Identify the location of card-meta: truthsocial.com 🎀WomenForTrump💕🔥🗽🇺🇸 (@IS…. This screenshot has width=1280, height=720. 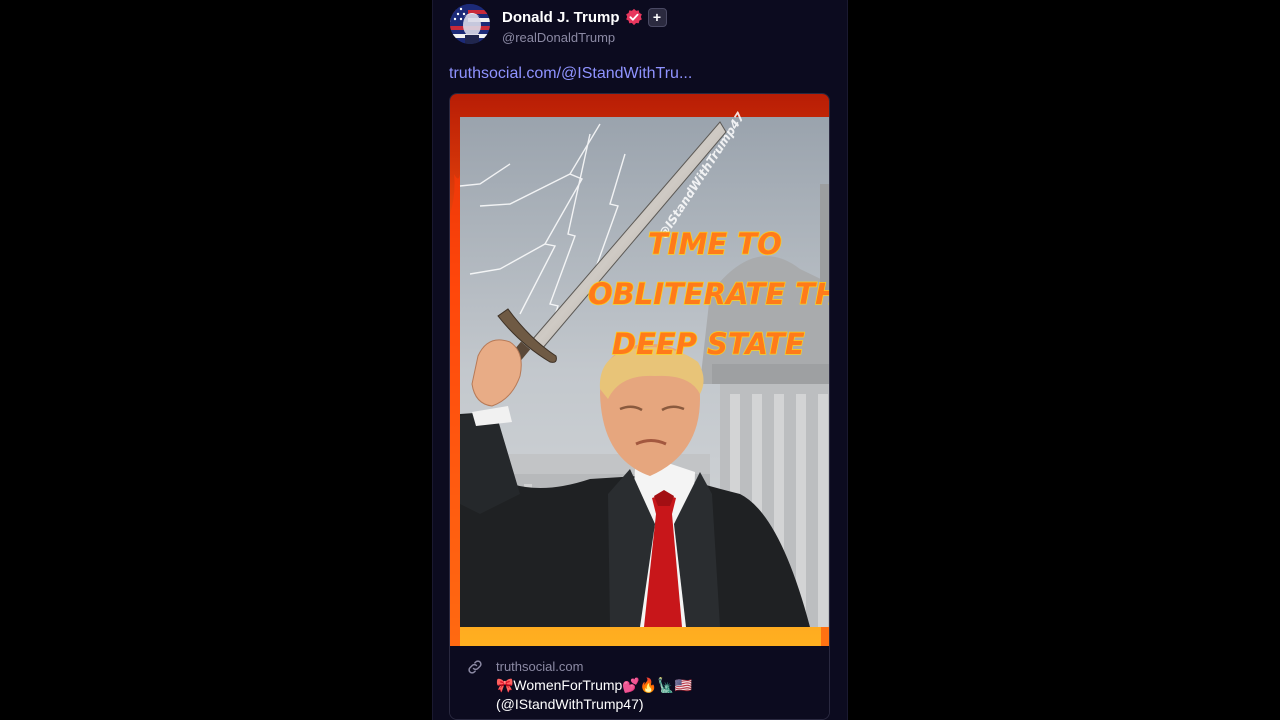
(639, 682).